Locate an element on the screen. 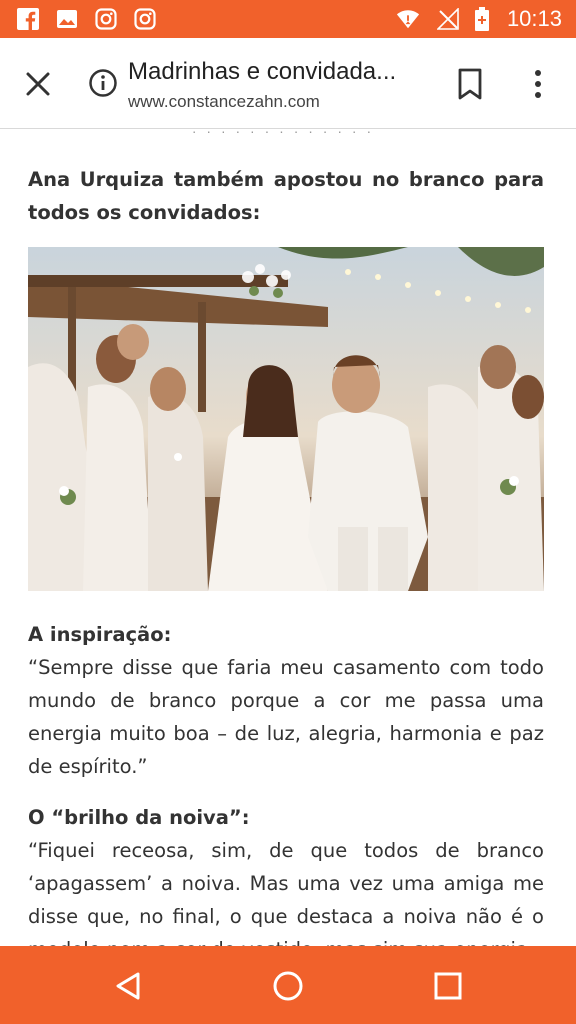 Image resolution: width=576 pixels, height=1024 pixels. home-icon is located at coordinates (288, 986).